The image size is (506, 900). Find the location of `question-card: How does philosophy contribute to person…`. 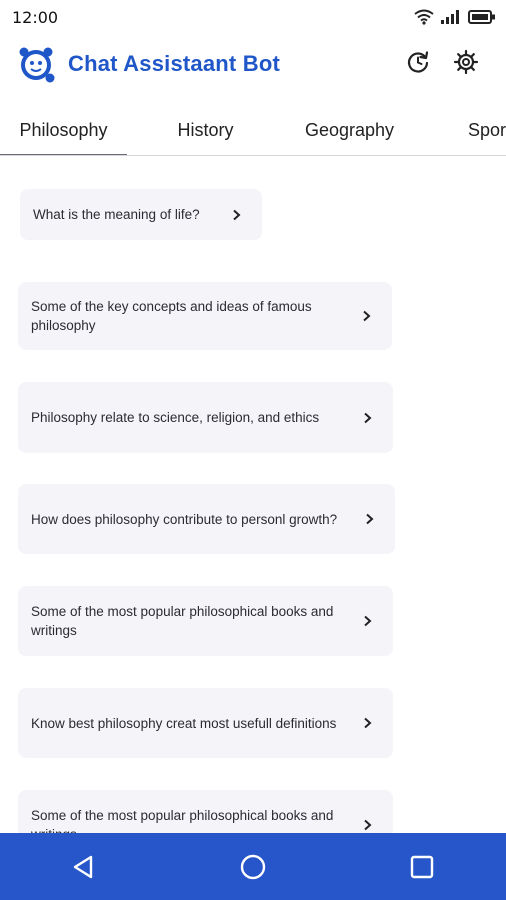

question-card: How does philosophy contribute to person… is located at coordinates (206, 519).